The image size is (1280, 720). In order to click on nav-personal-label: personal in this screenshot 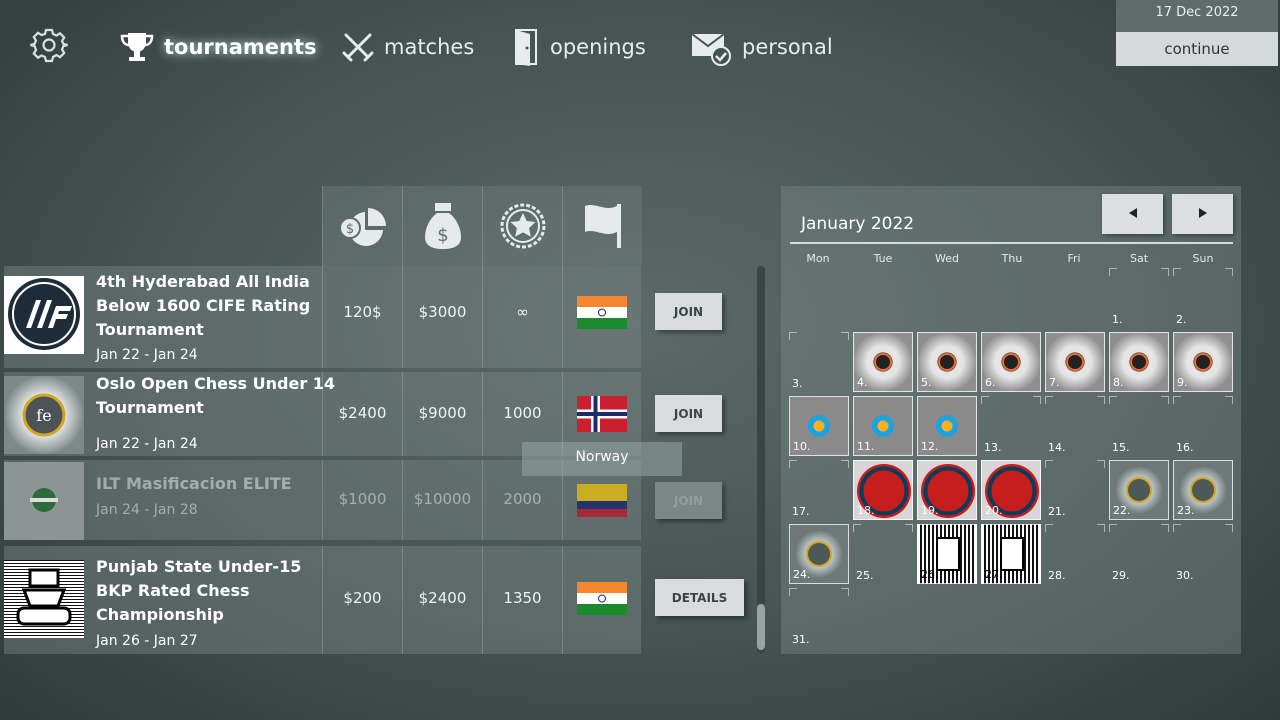, I will do `click(787, 47)`.